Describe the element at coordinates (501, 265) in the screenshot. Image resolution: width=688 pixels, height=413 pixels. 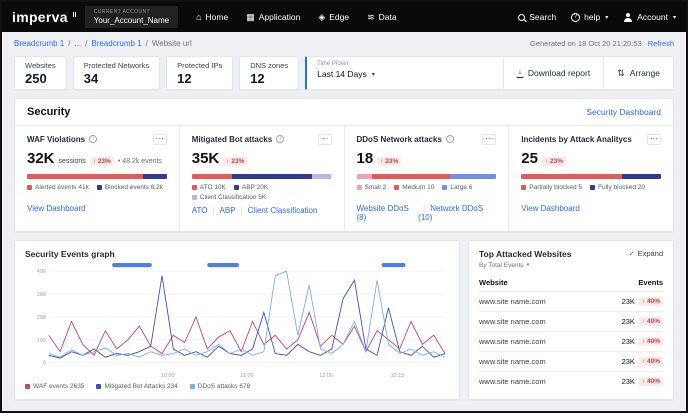
I see `sort-filter-value: By Total Events` at that location.